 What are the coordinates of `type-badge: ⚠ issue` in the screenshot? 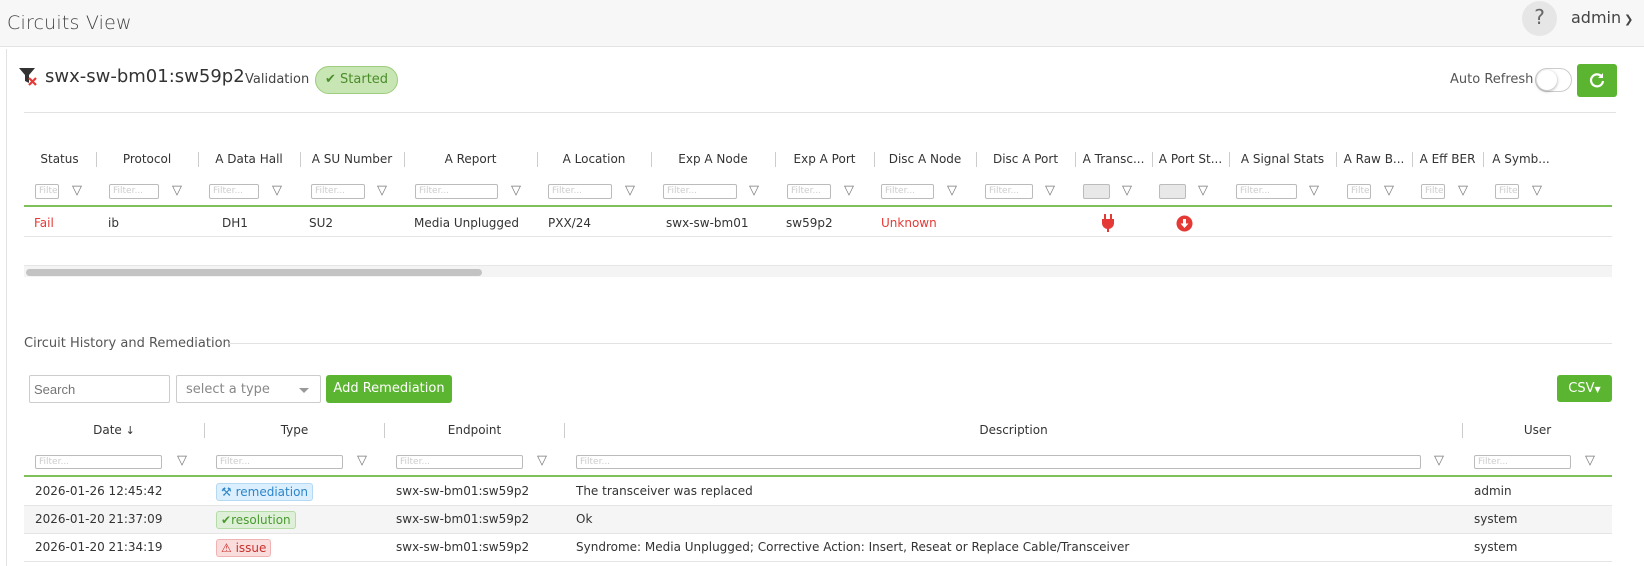 It's located at (244, 548).